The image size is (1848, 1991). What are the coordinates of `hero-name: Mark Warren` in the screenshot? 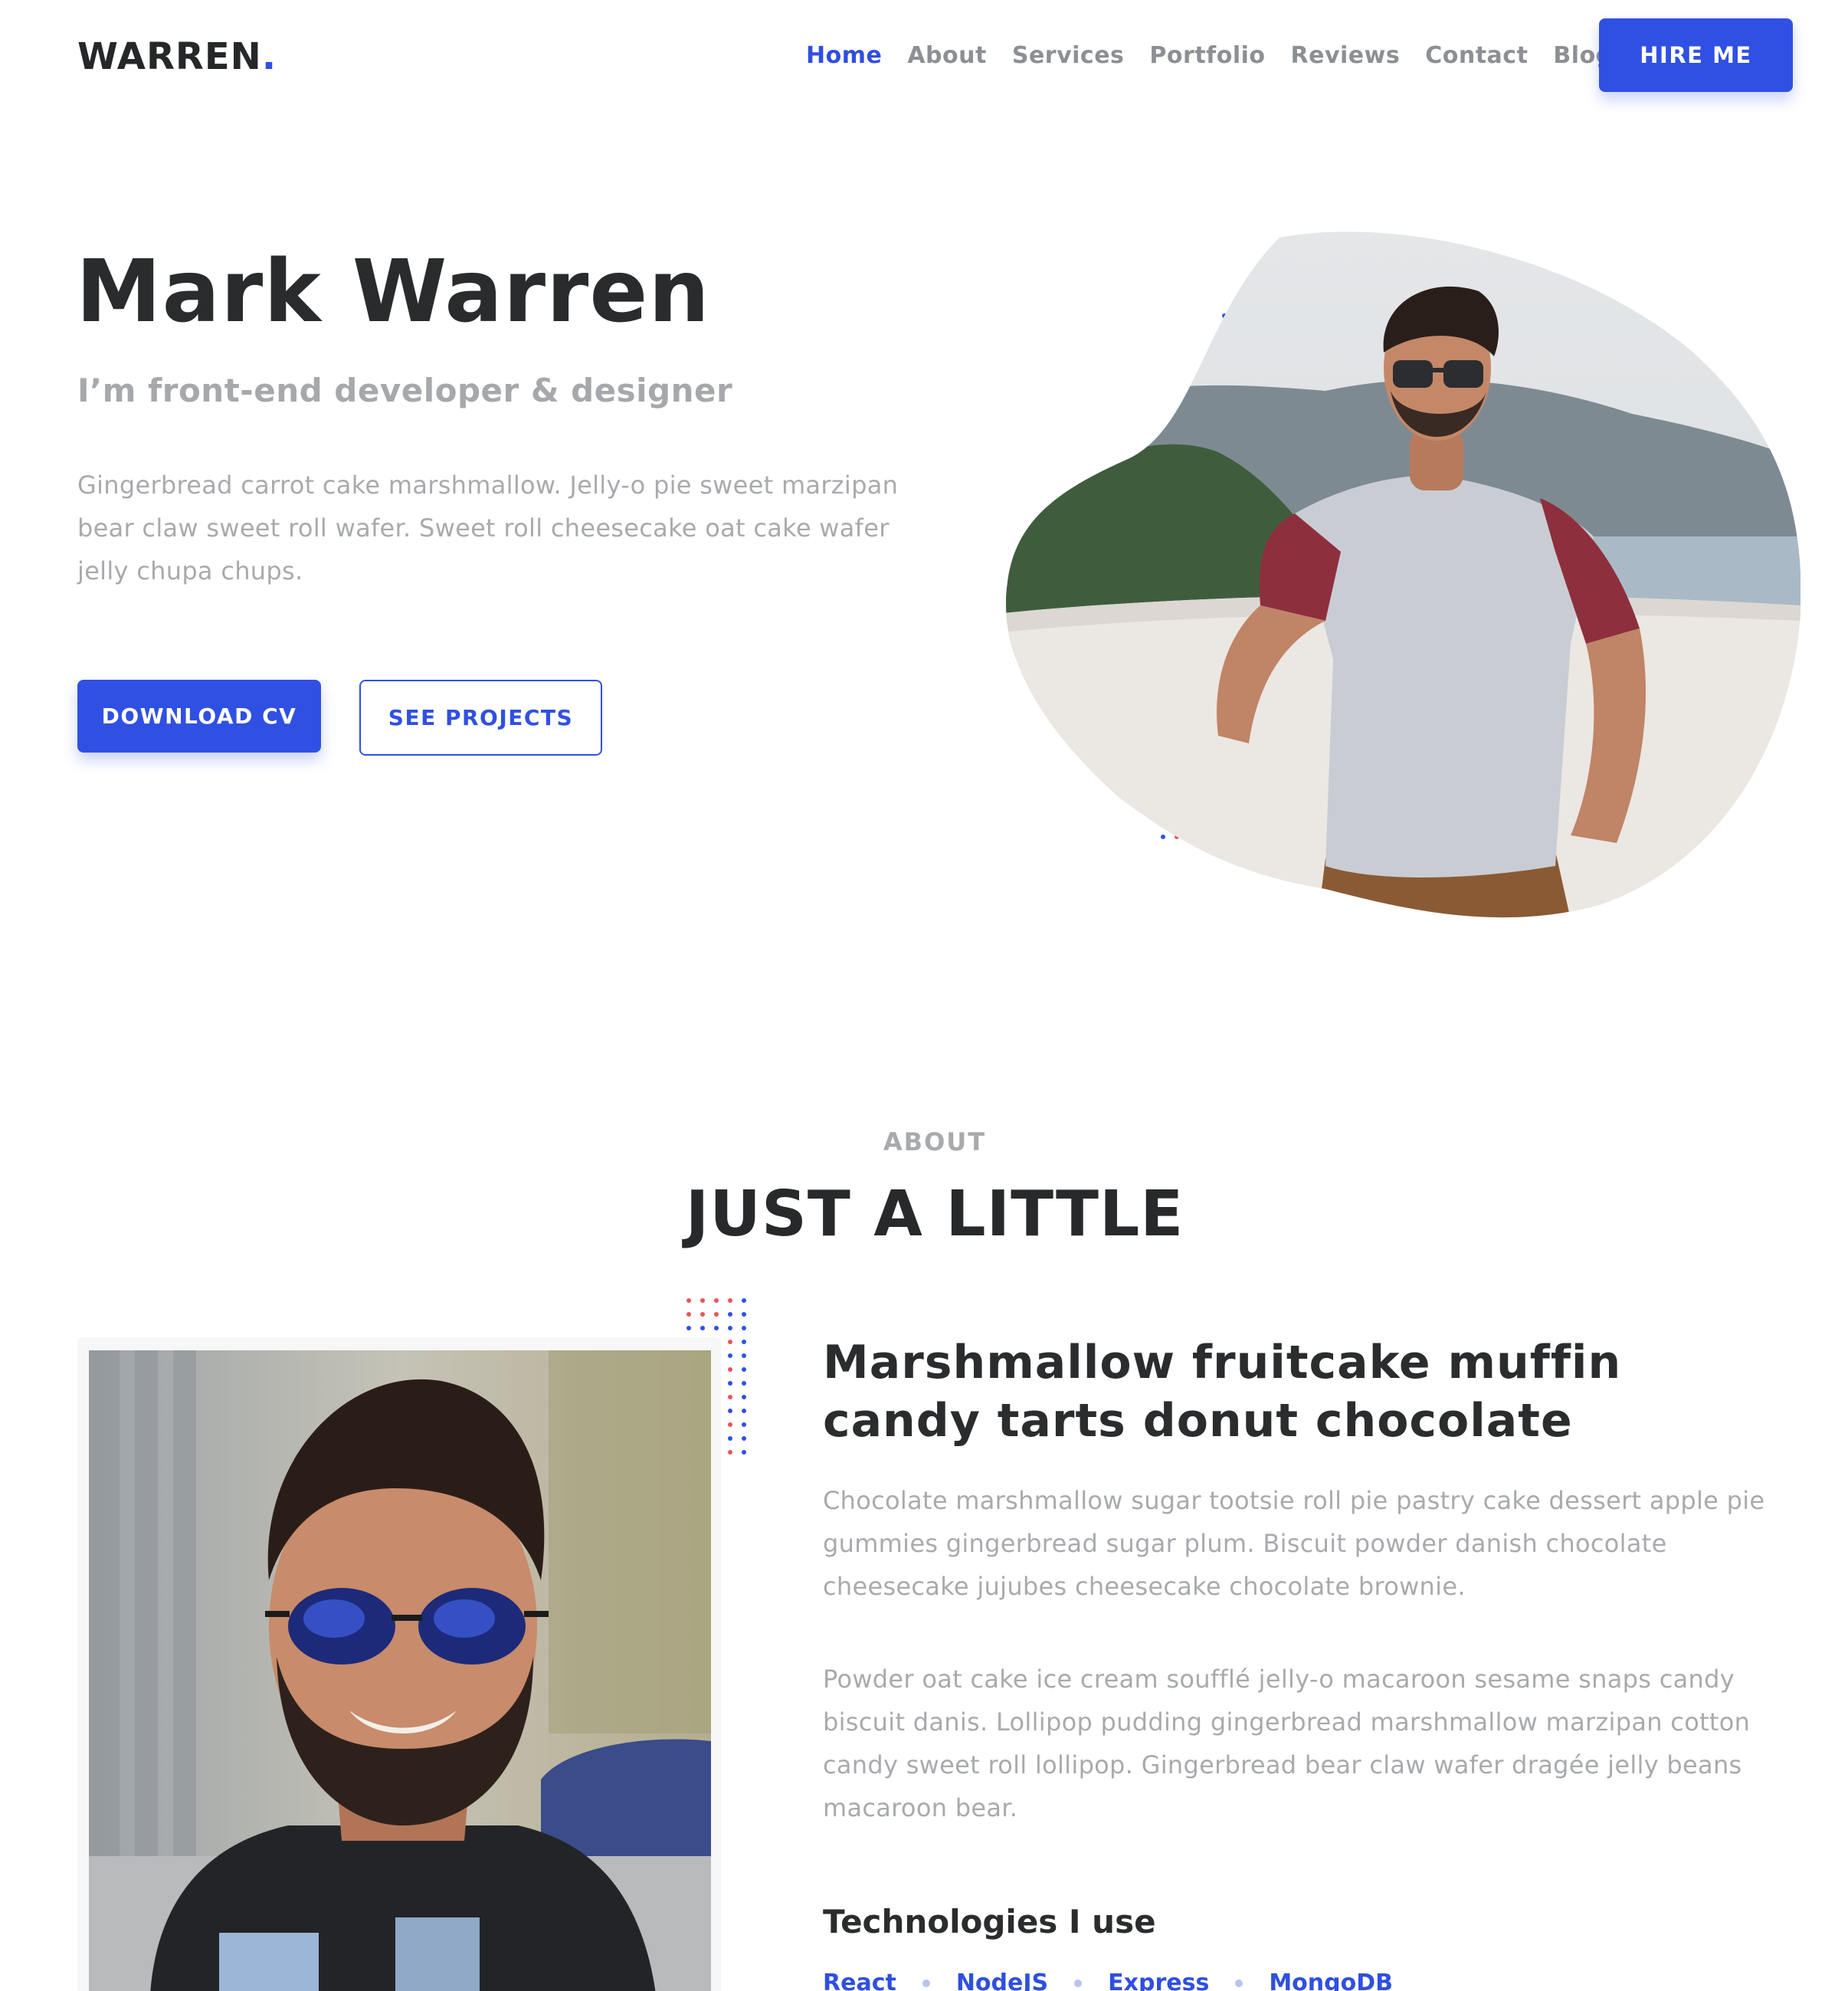 It's located at (393, 292).